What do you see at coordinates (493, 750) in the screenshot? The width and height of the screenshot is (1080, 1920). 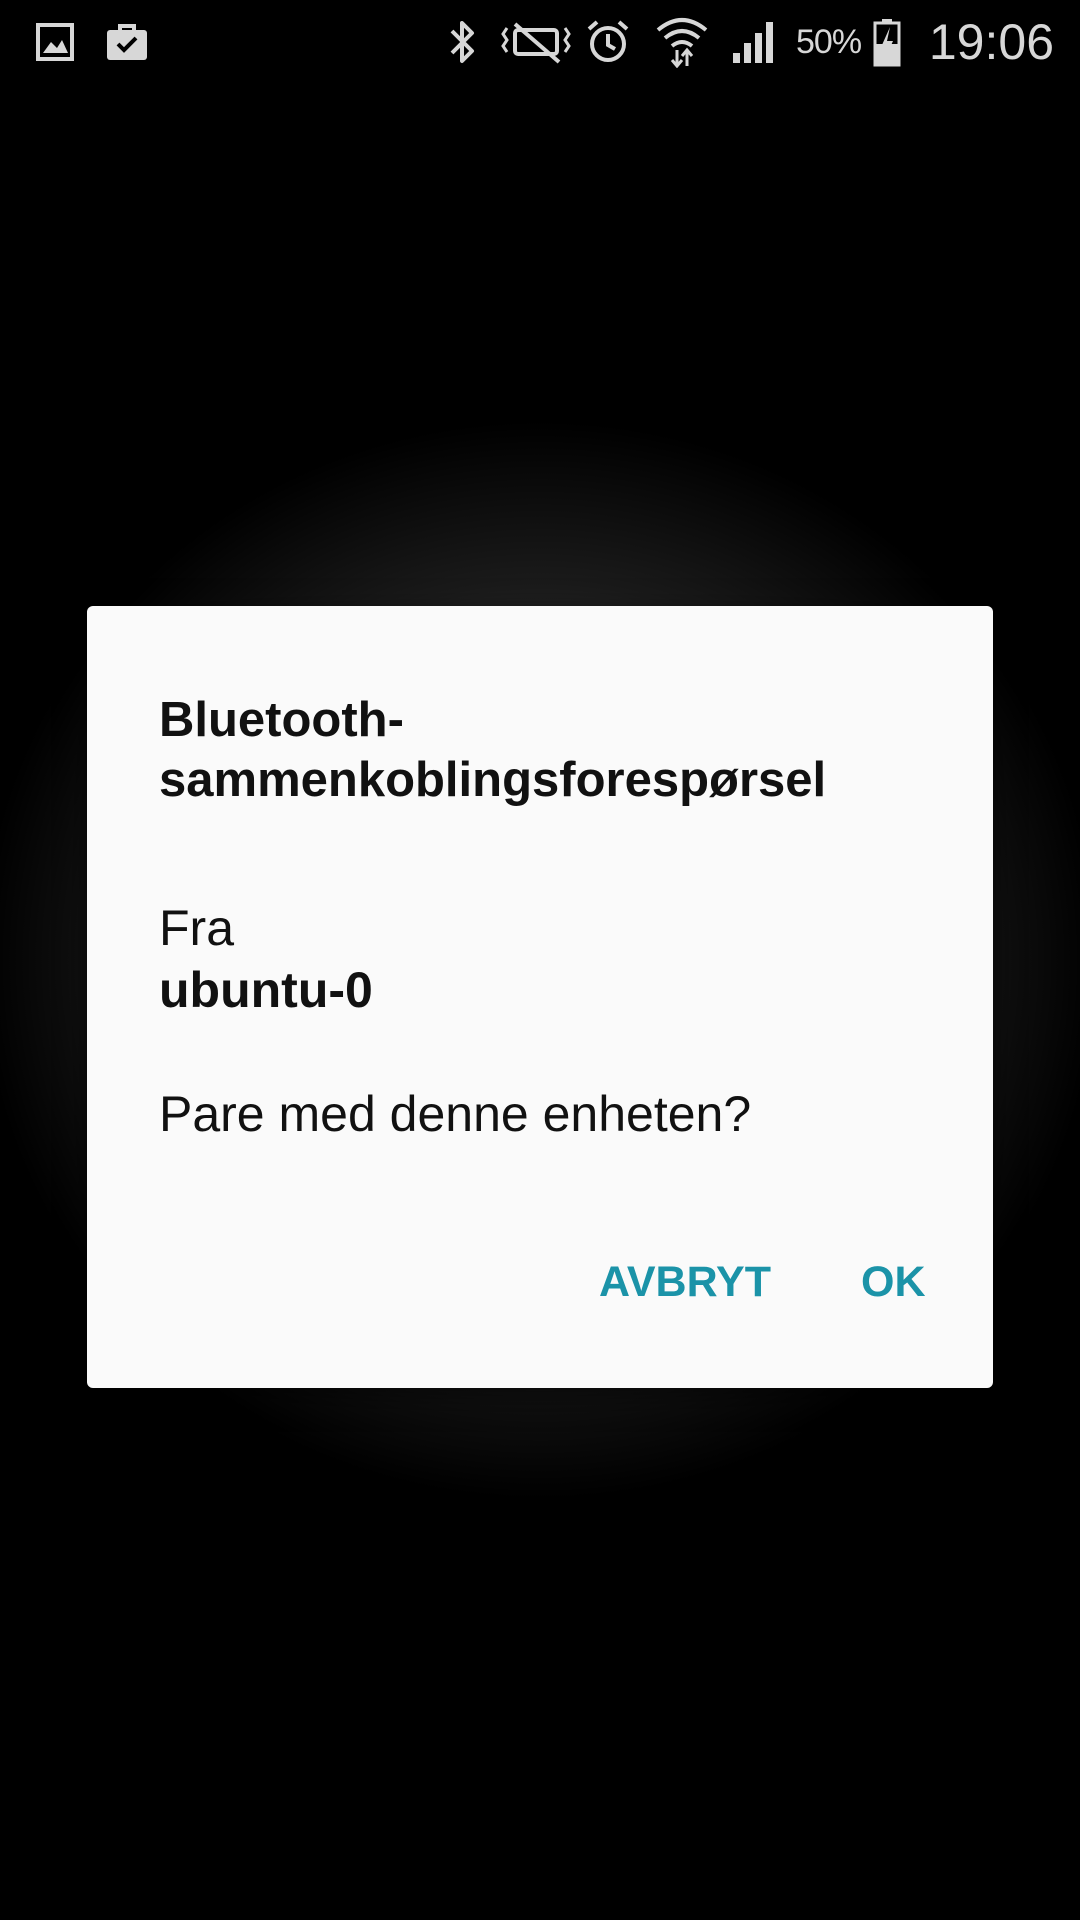 I see `dialog-title: Bluetooth-sammenkoblingsforespørsel` at bounding box center [493, 750].